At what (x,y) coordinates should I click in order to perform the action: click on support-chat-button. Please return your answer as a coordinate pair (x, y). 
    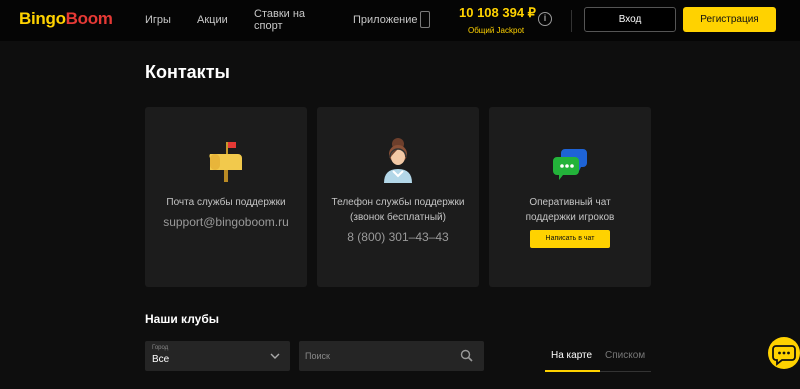
    Looking at the image, I should click on (784, 353).